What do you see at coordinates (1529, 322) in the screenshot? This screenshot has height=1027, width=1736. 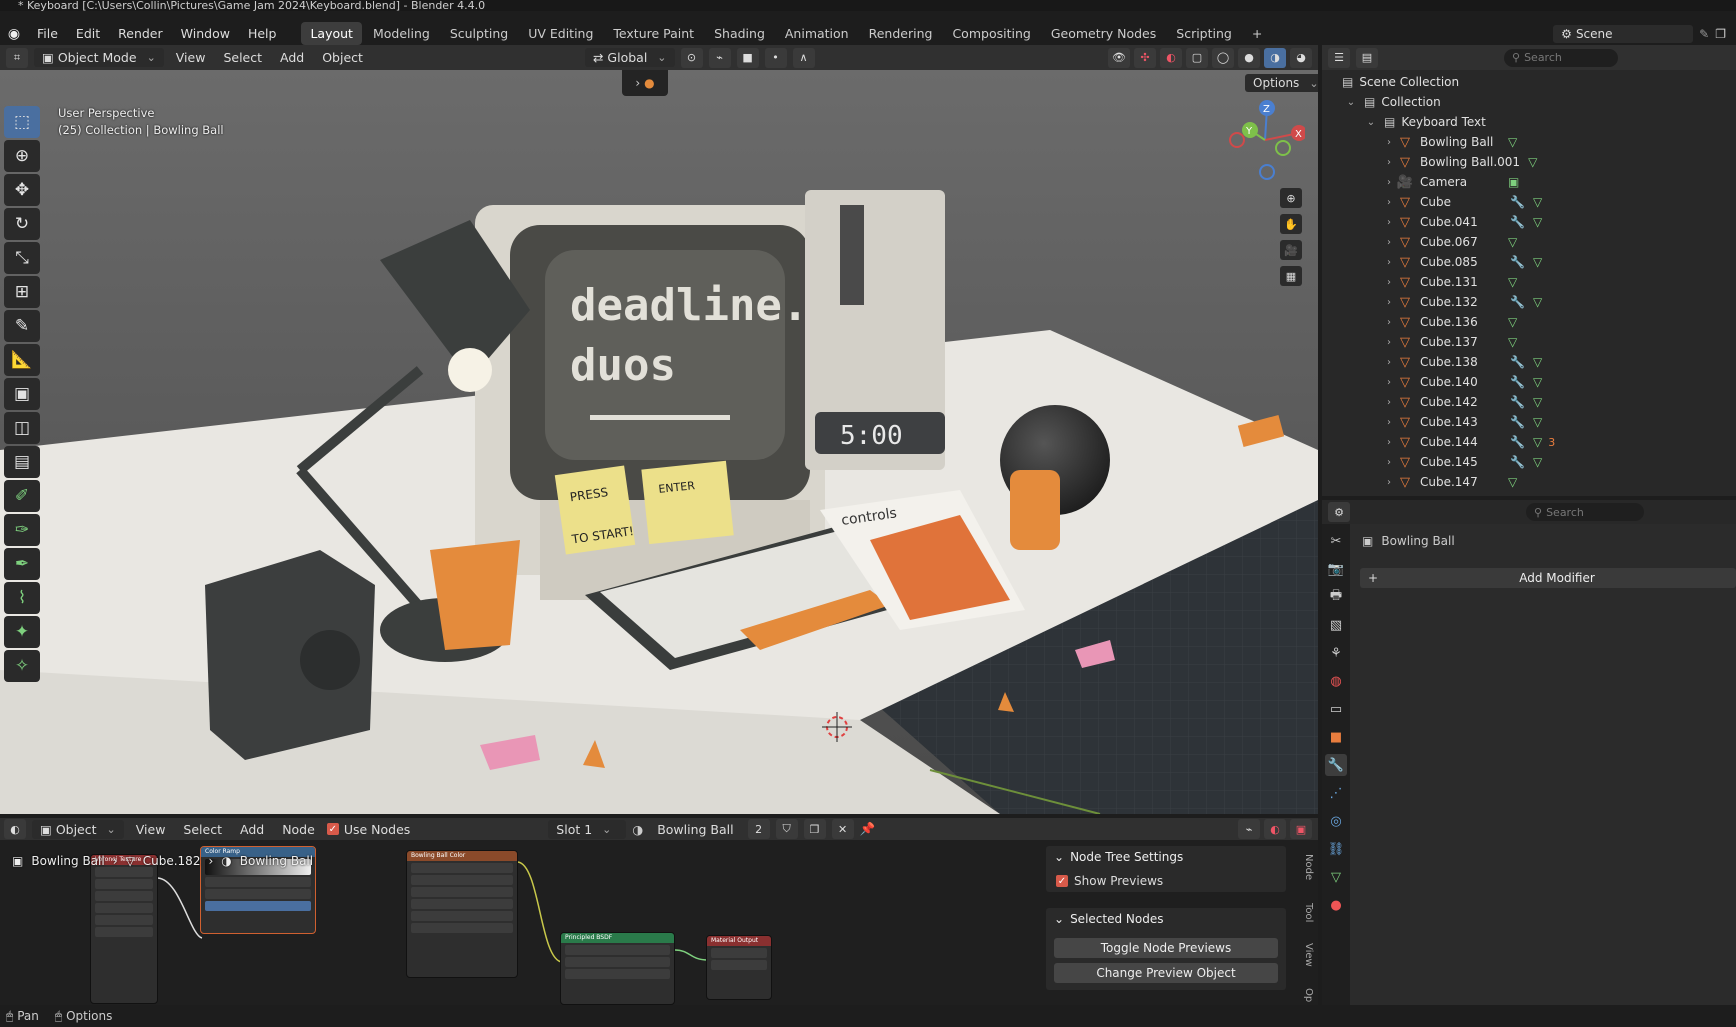 I see `outliner-item: › ▽ Cube.136 ▽` at bounding box center [1529, 322].